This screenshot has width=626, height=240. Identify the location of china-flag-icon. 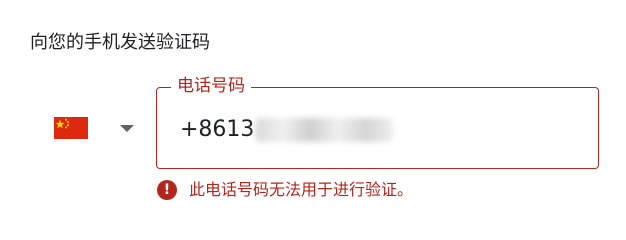
(71, 128).